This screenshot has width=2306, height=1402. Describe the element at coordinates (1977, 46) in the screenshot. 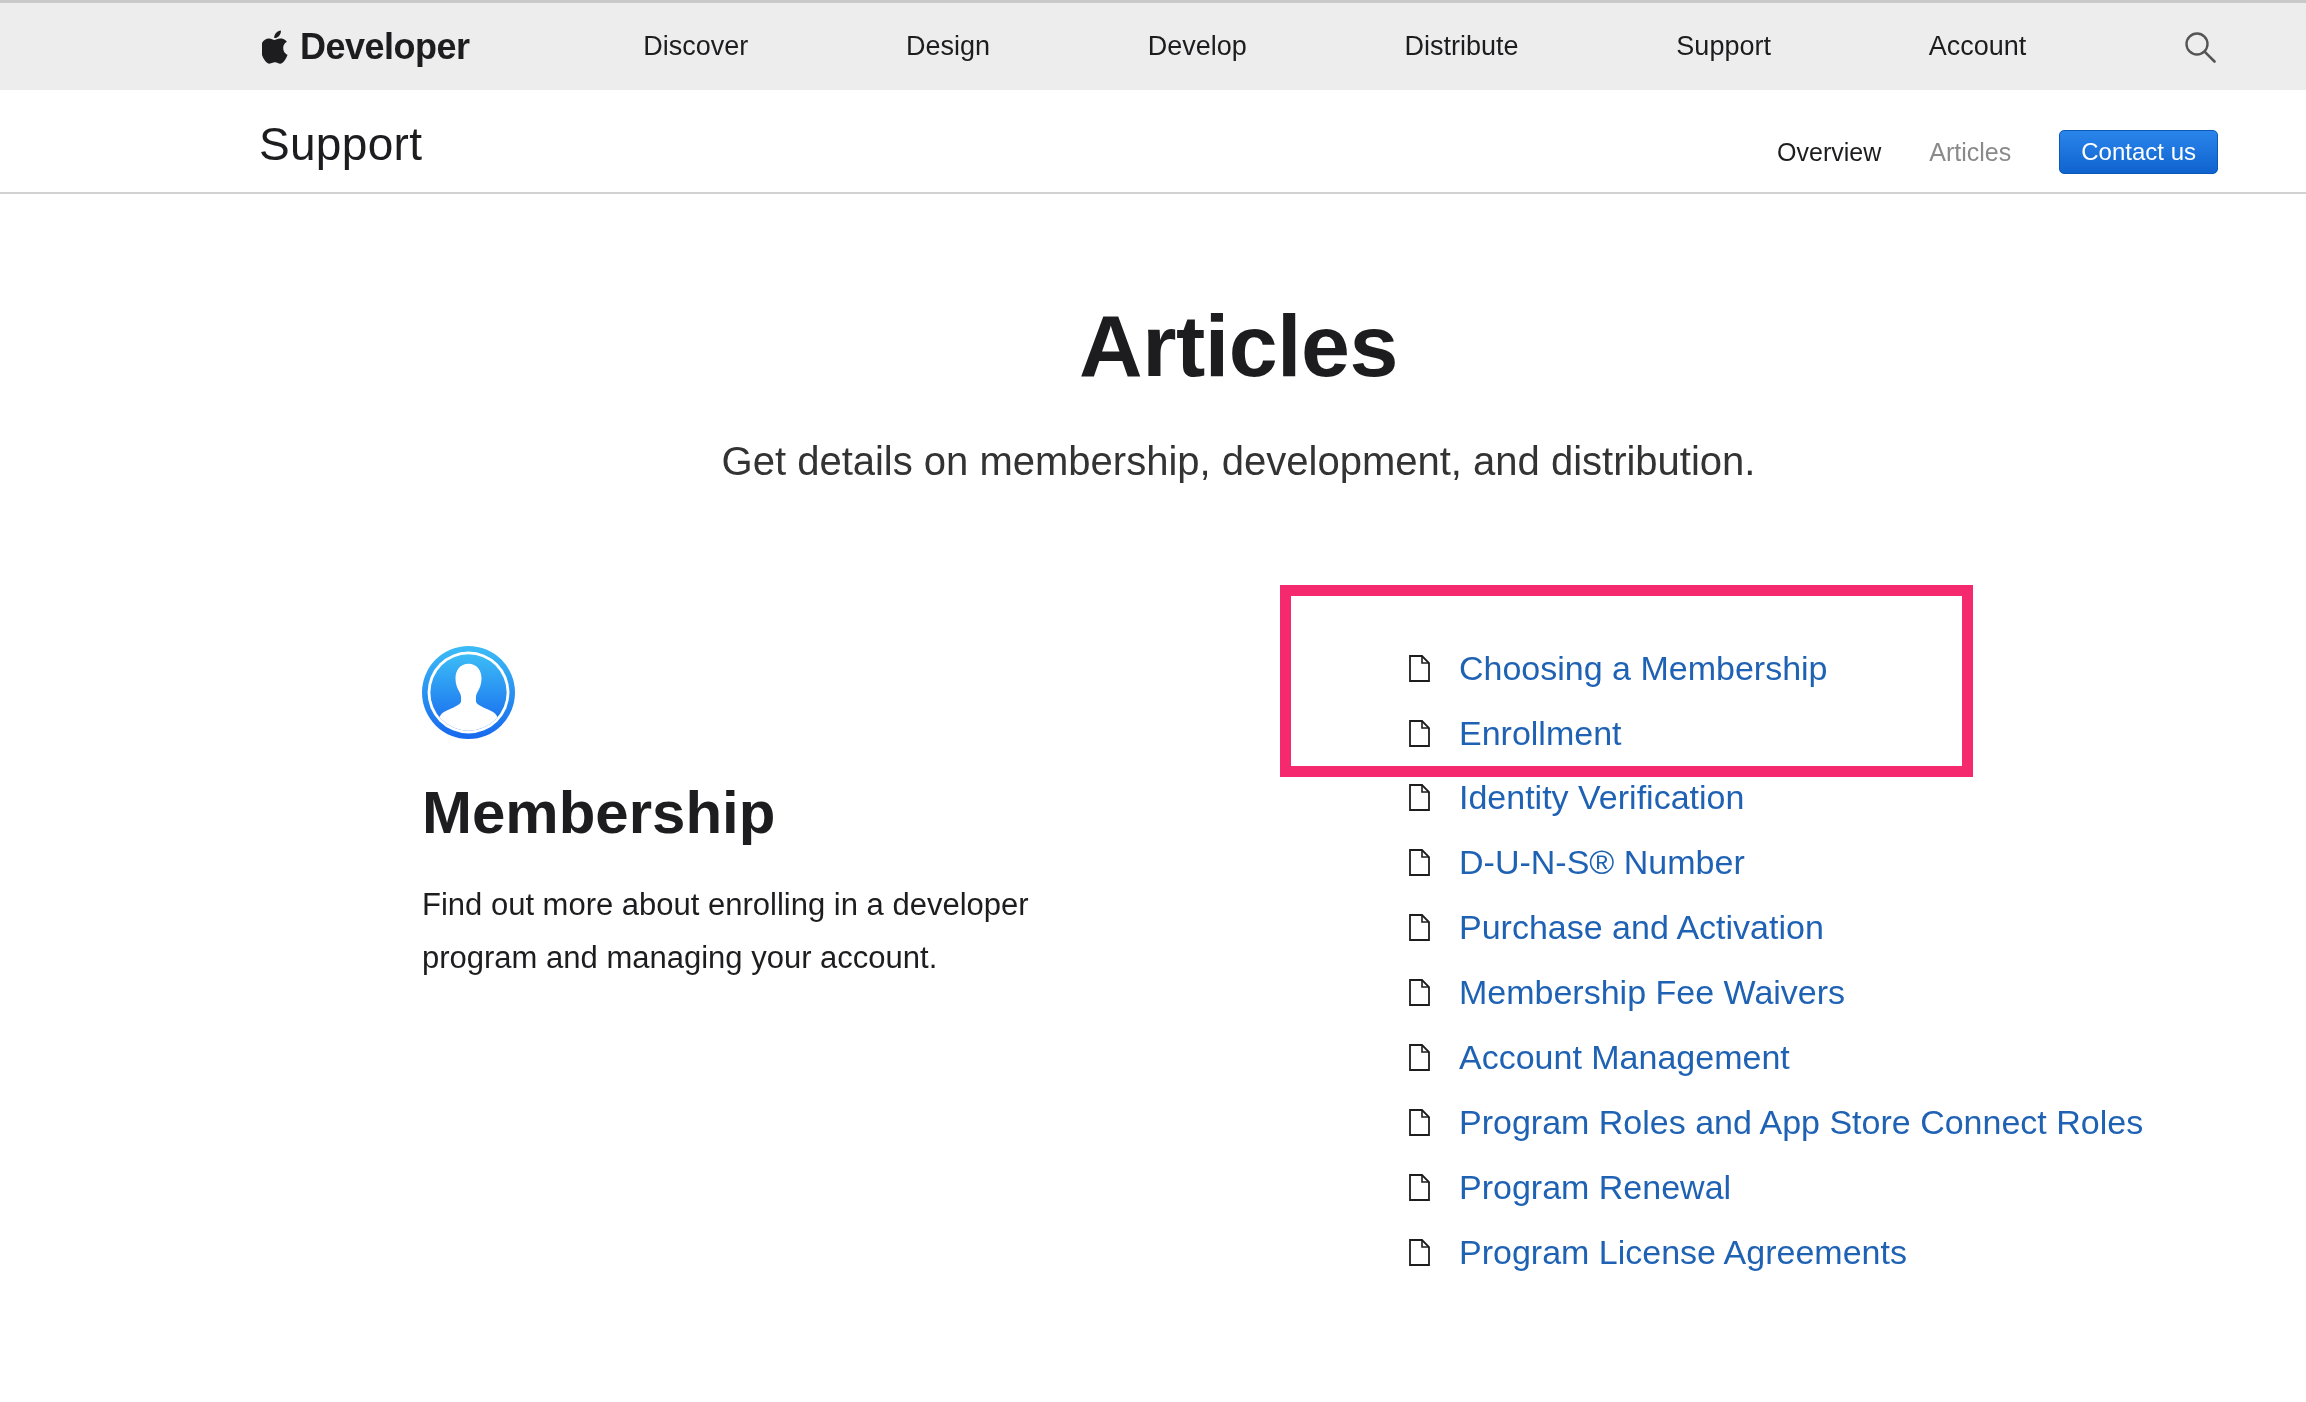

I see `nav-link: Account` at that location.